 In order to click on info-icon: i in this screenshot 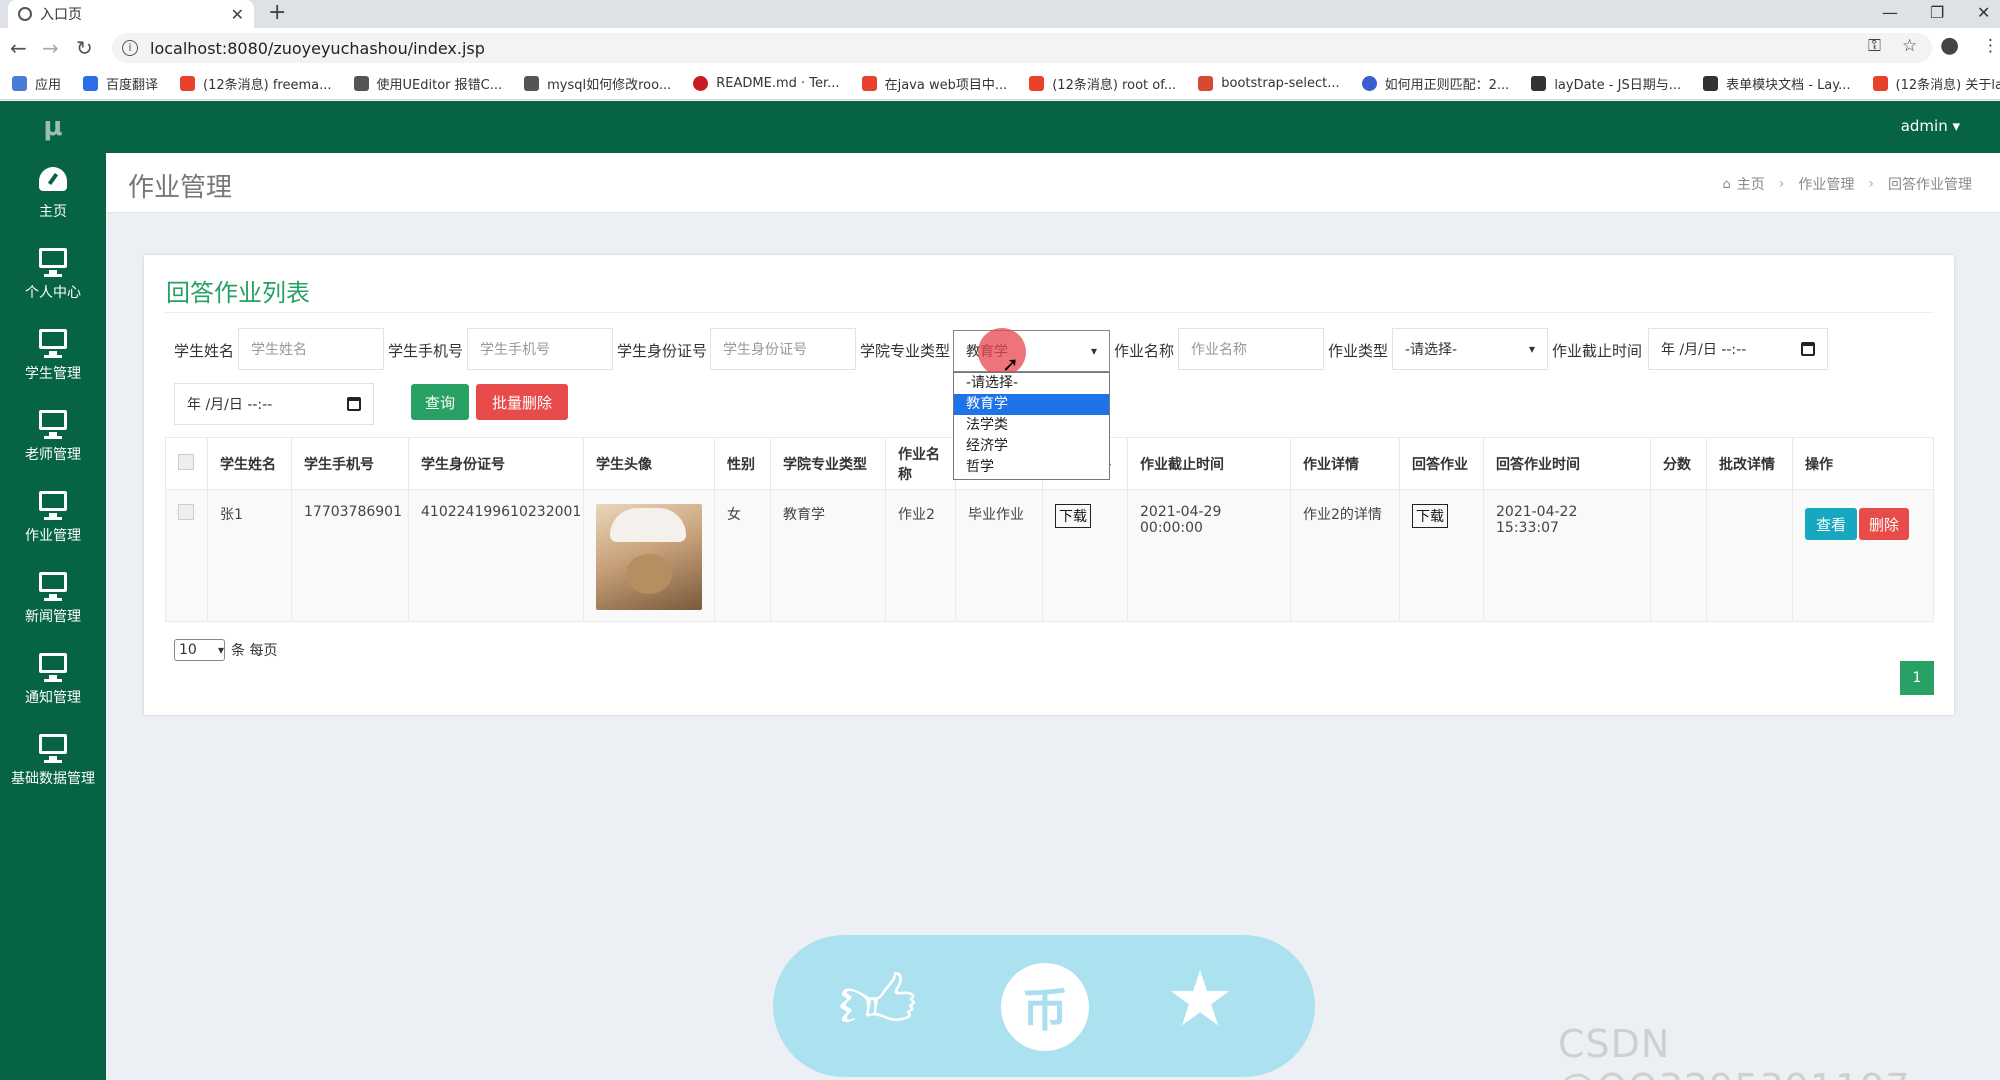, I will do `click(130, 48)`.